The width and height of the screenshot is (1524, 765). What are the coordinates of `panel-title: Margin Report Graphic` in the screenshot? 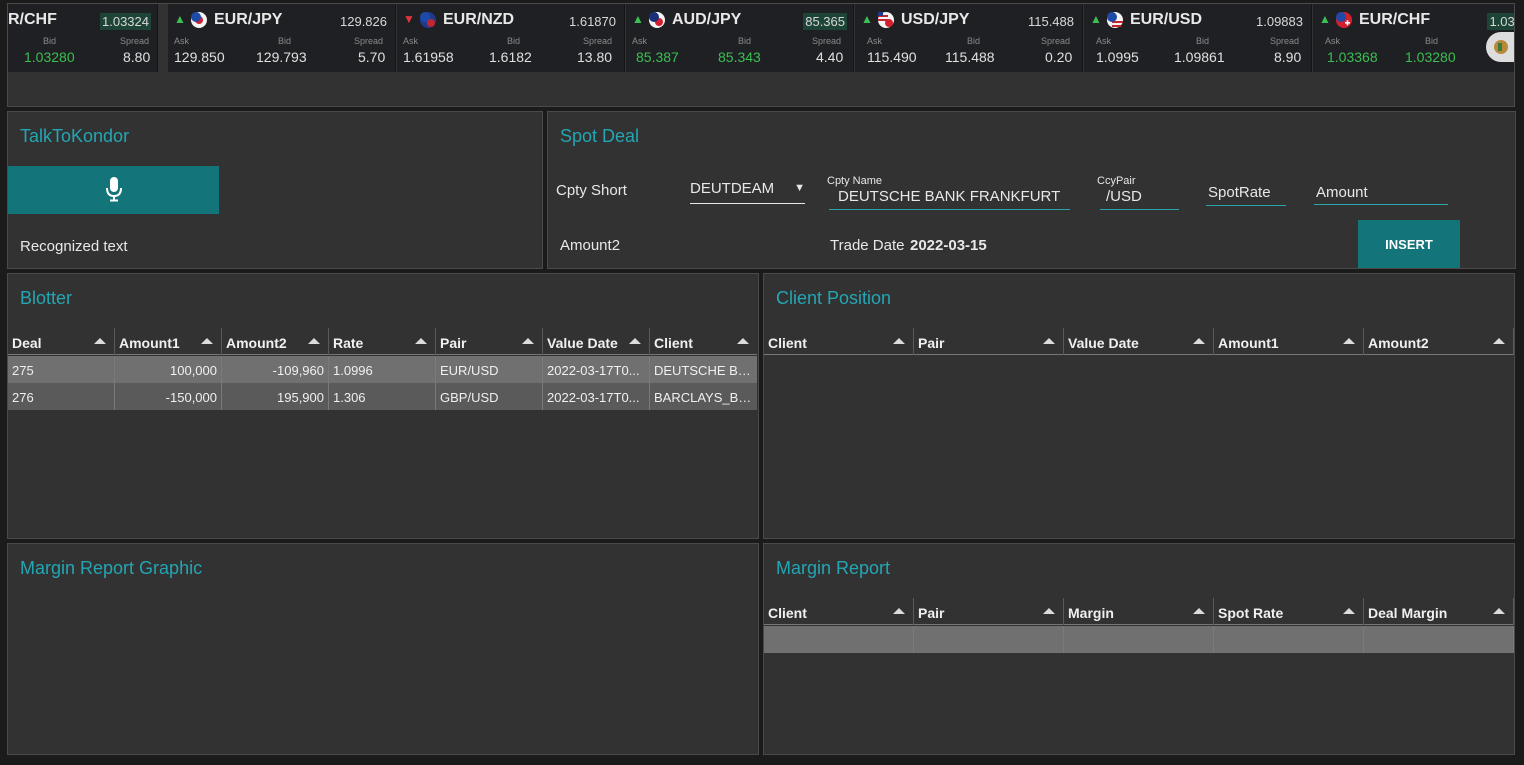 It's located at (111, 568).